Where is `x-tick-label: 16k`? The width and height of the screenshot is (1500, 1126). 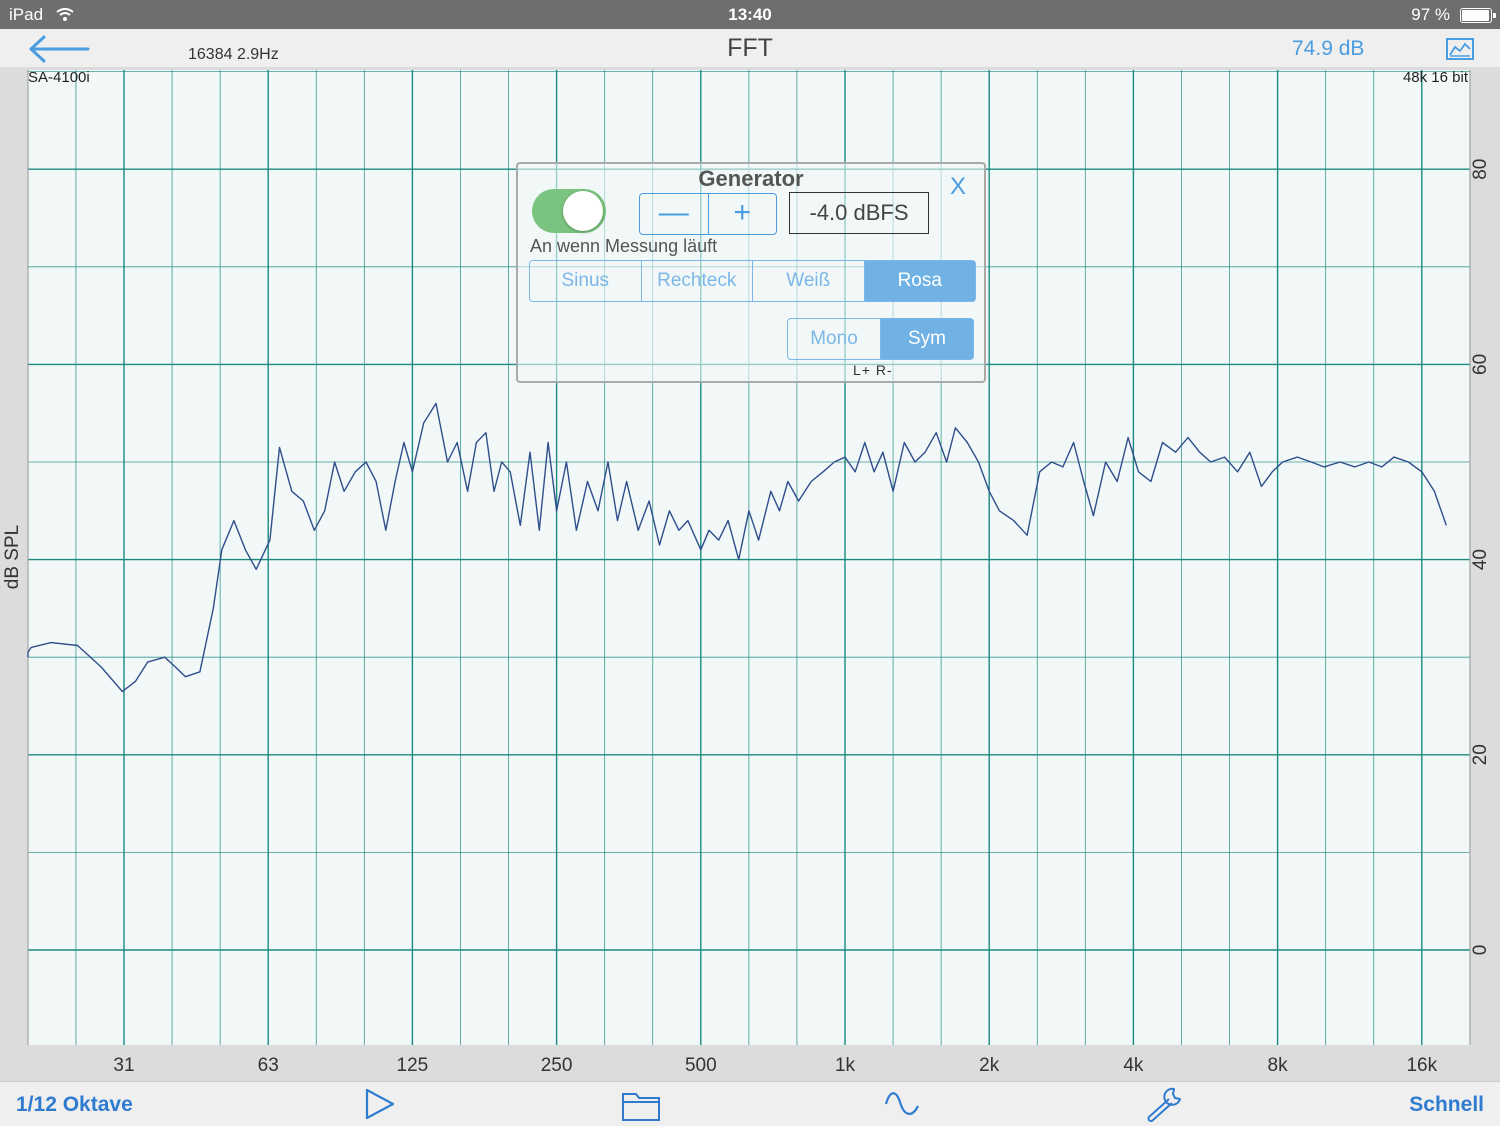
x-tick-label: 16k is located at coordinates (1421, 1065).